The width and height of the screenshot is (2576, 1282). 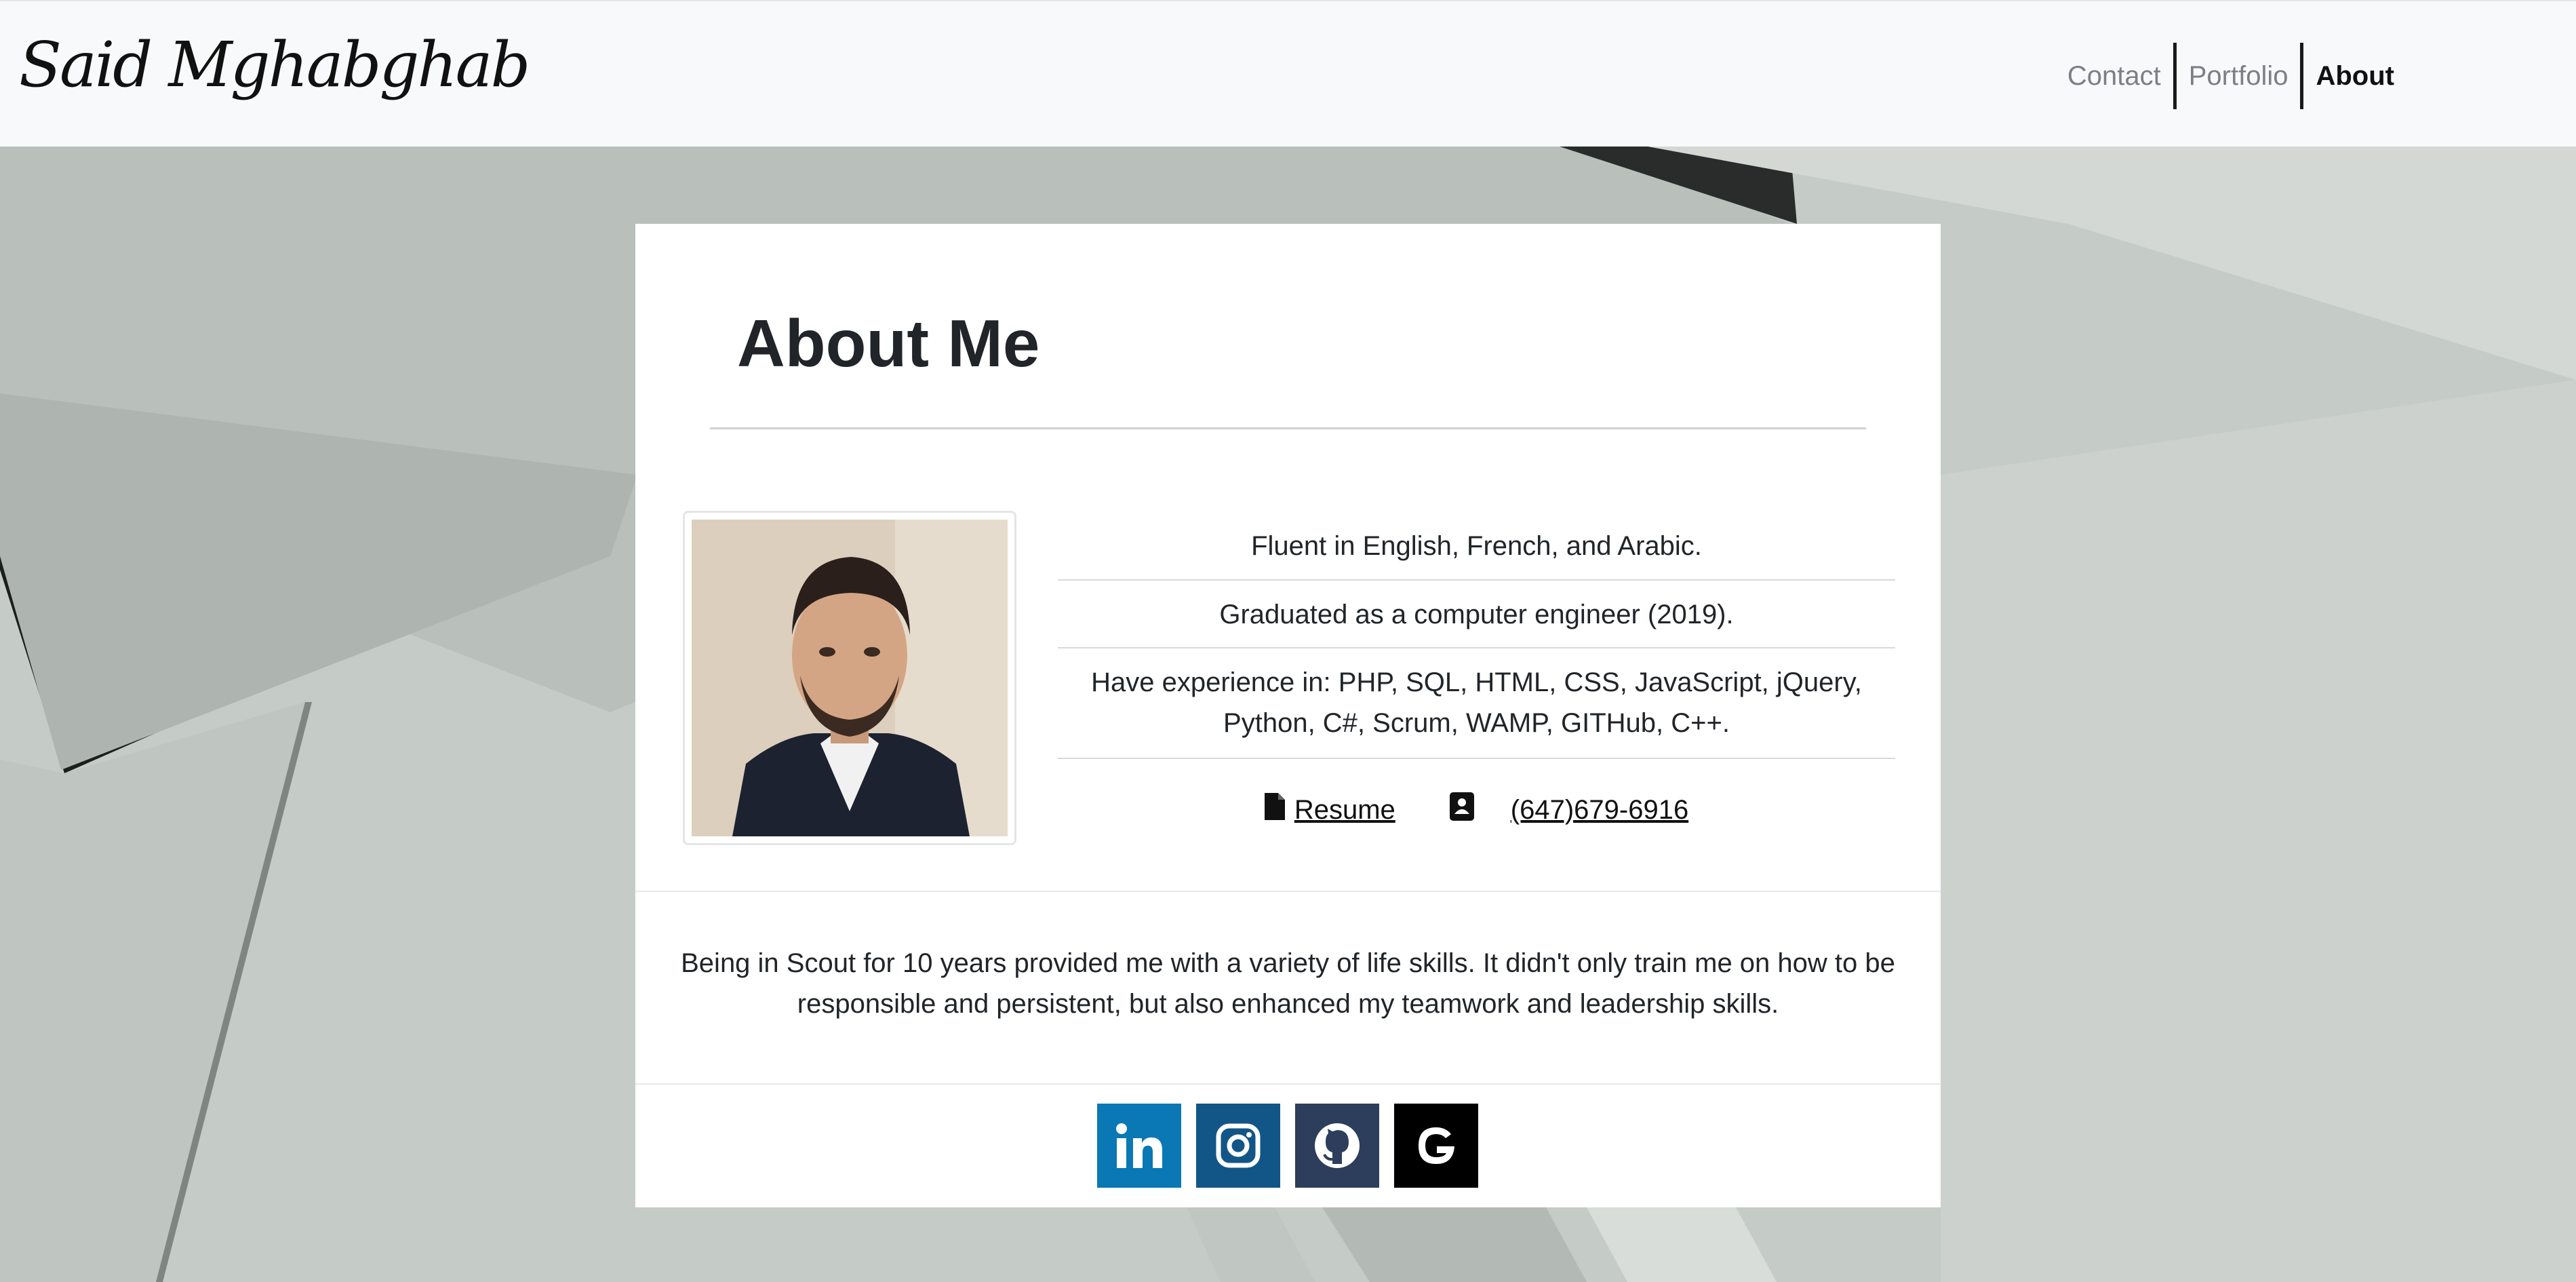 I want to click on navbar: Said Mghabghab Contact Portfolio About, so click(x=1288, y=73).